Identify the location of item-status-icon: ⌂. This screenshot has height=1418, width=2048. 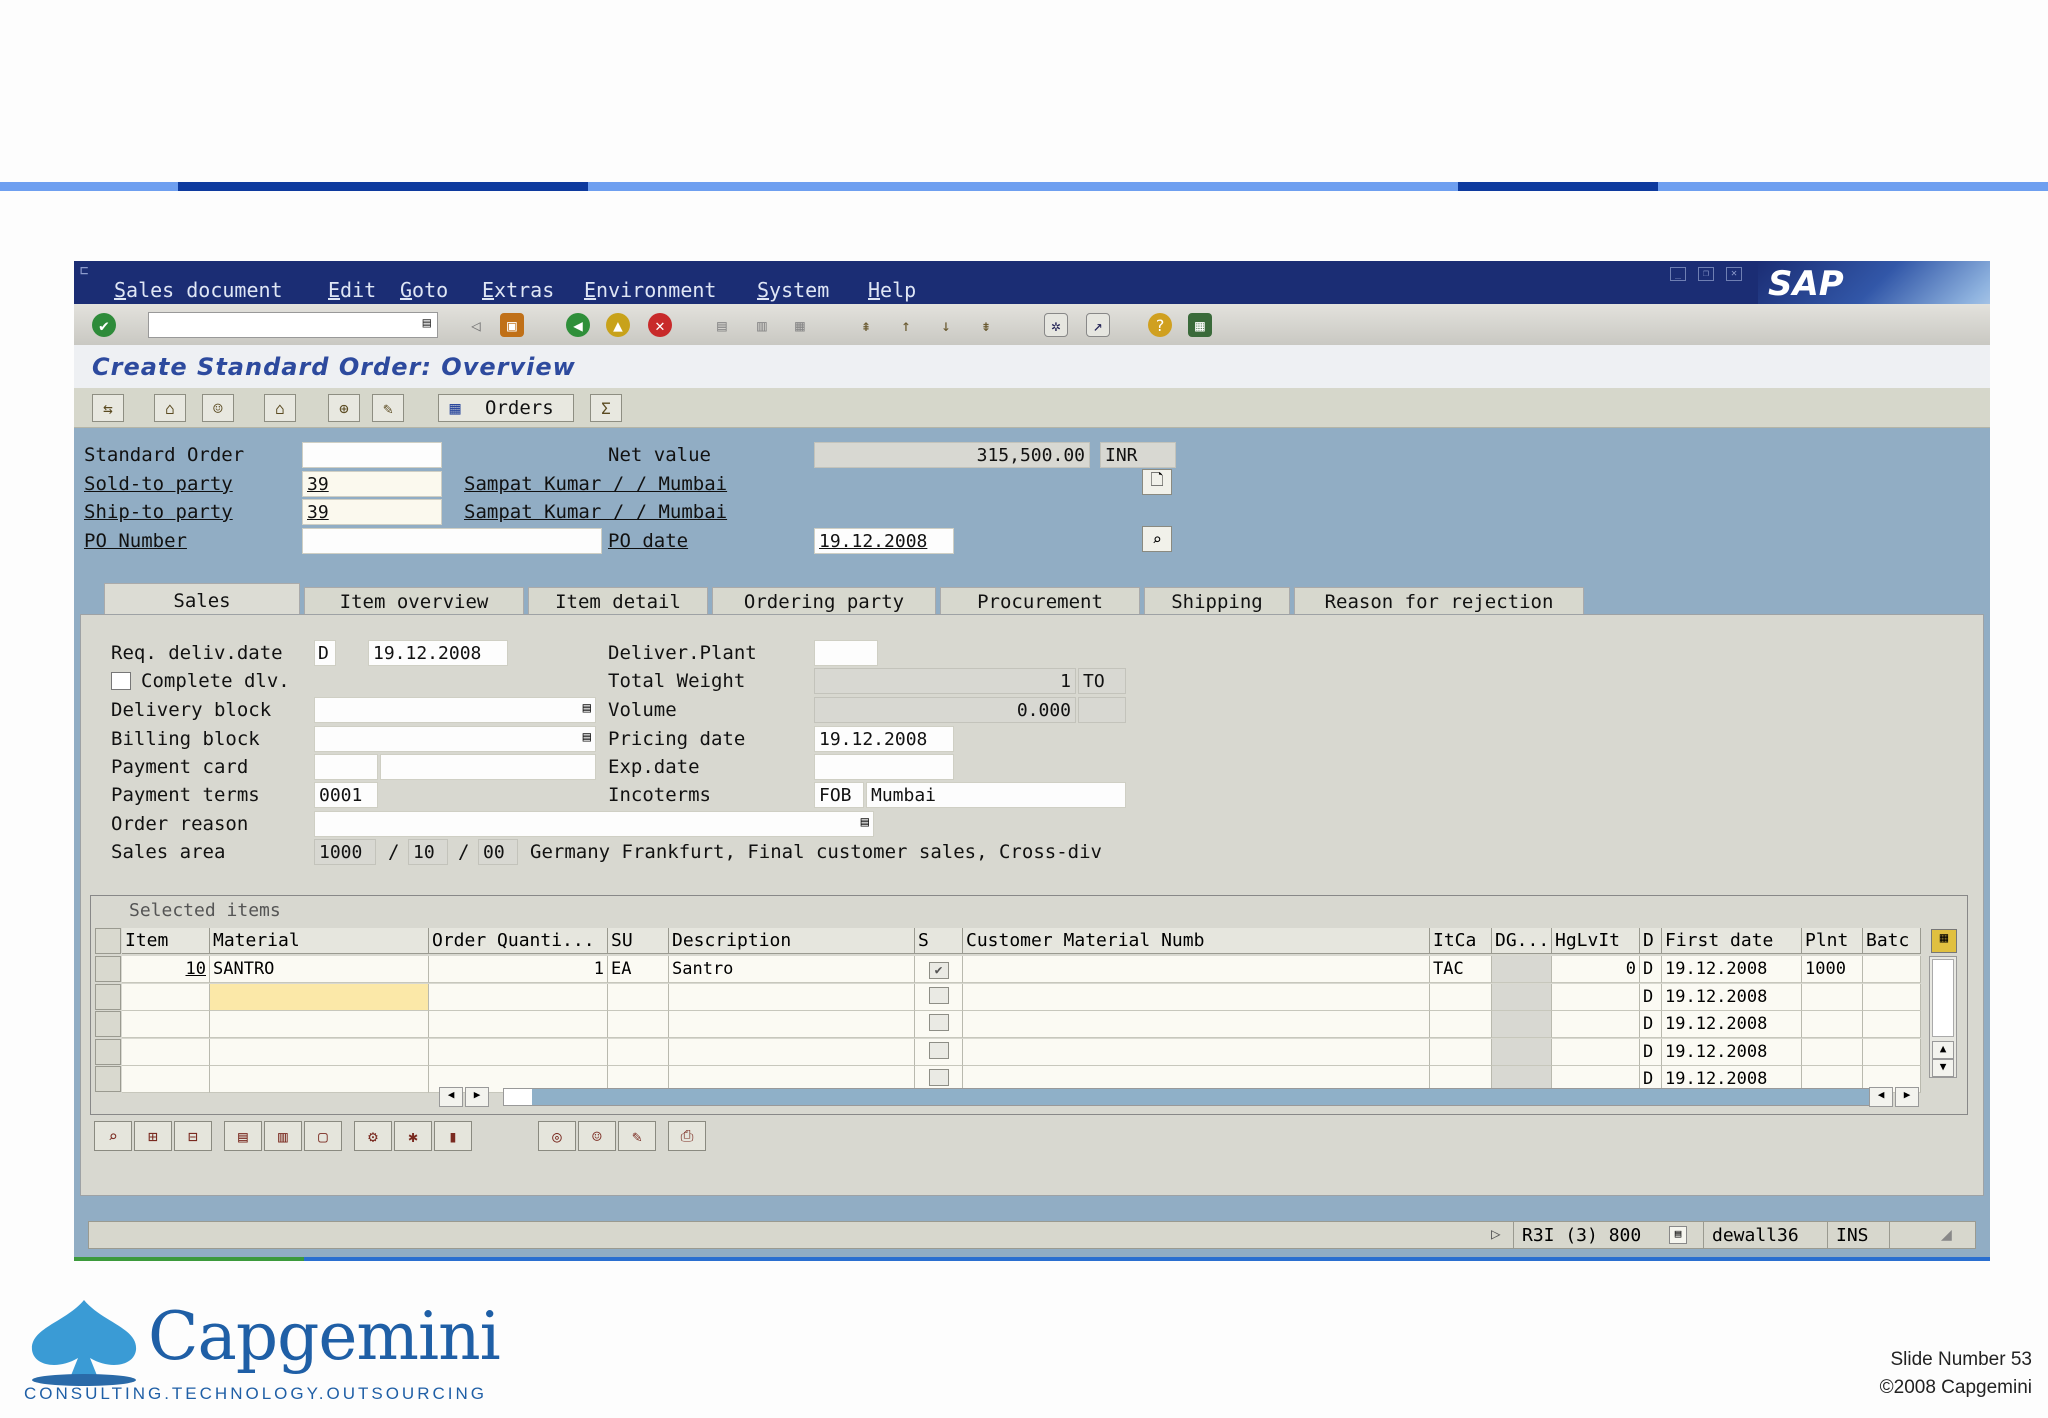
(280, 408).